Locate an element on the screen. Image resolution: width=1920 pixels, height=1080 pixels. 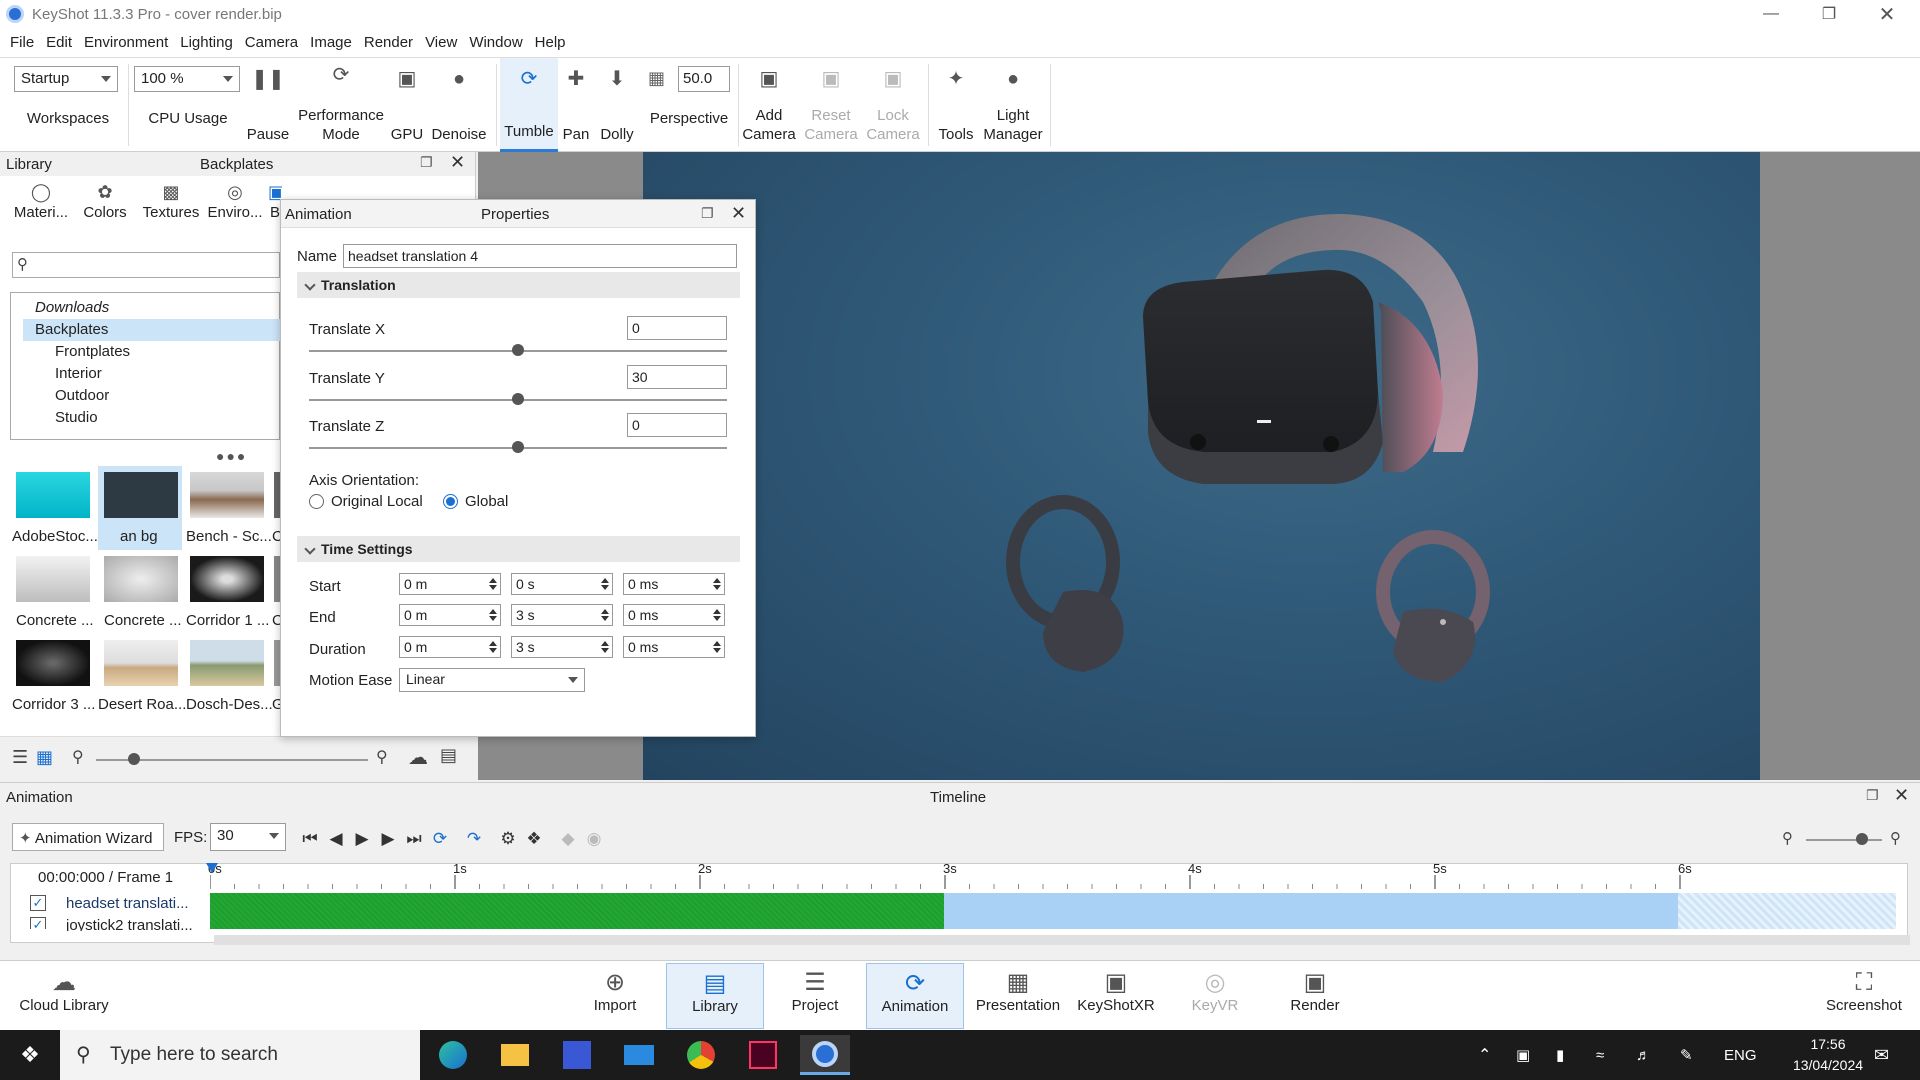
thumb-dosch-desert is located at coordinates (227, 663).